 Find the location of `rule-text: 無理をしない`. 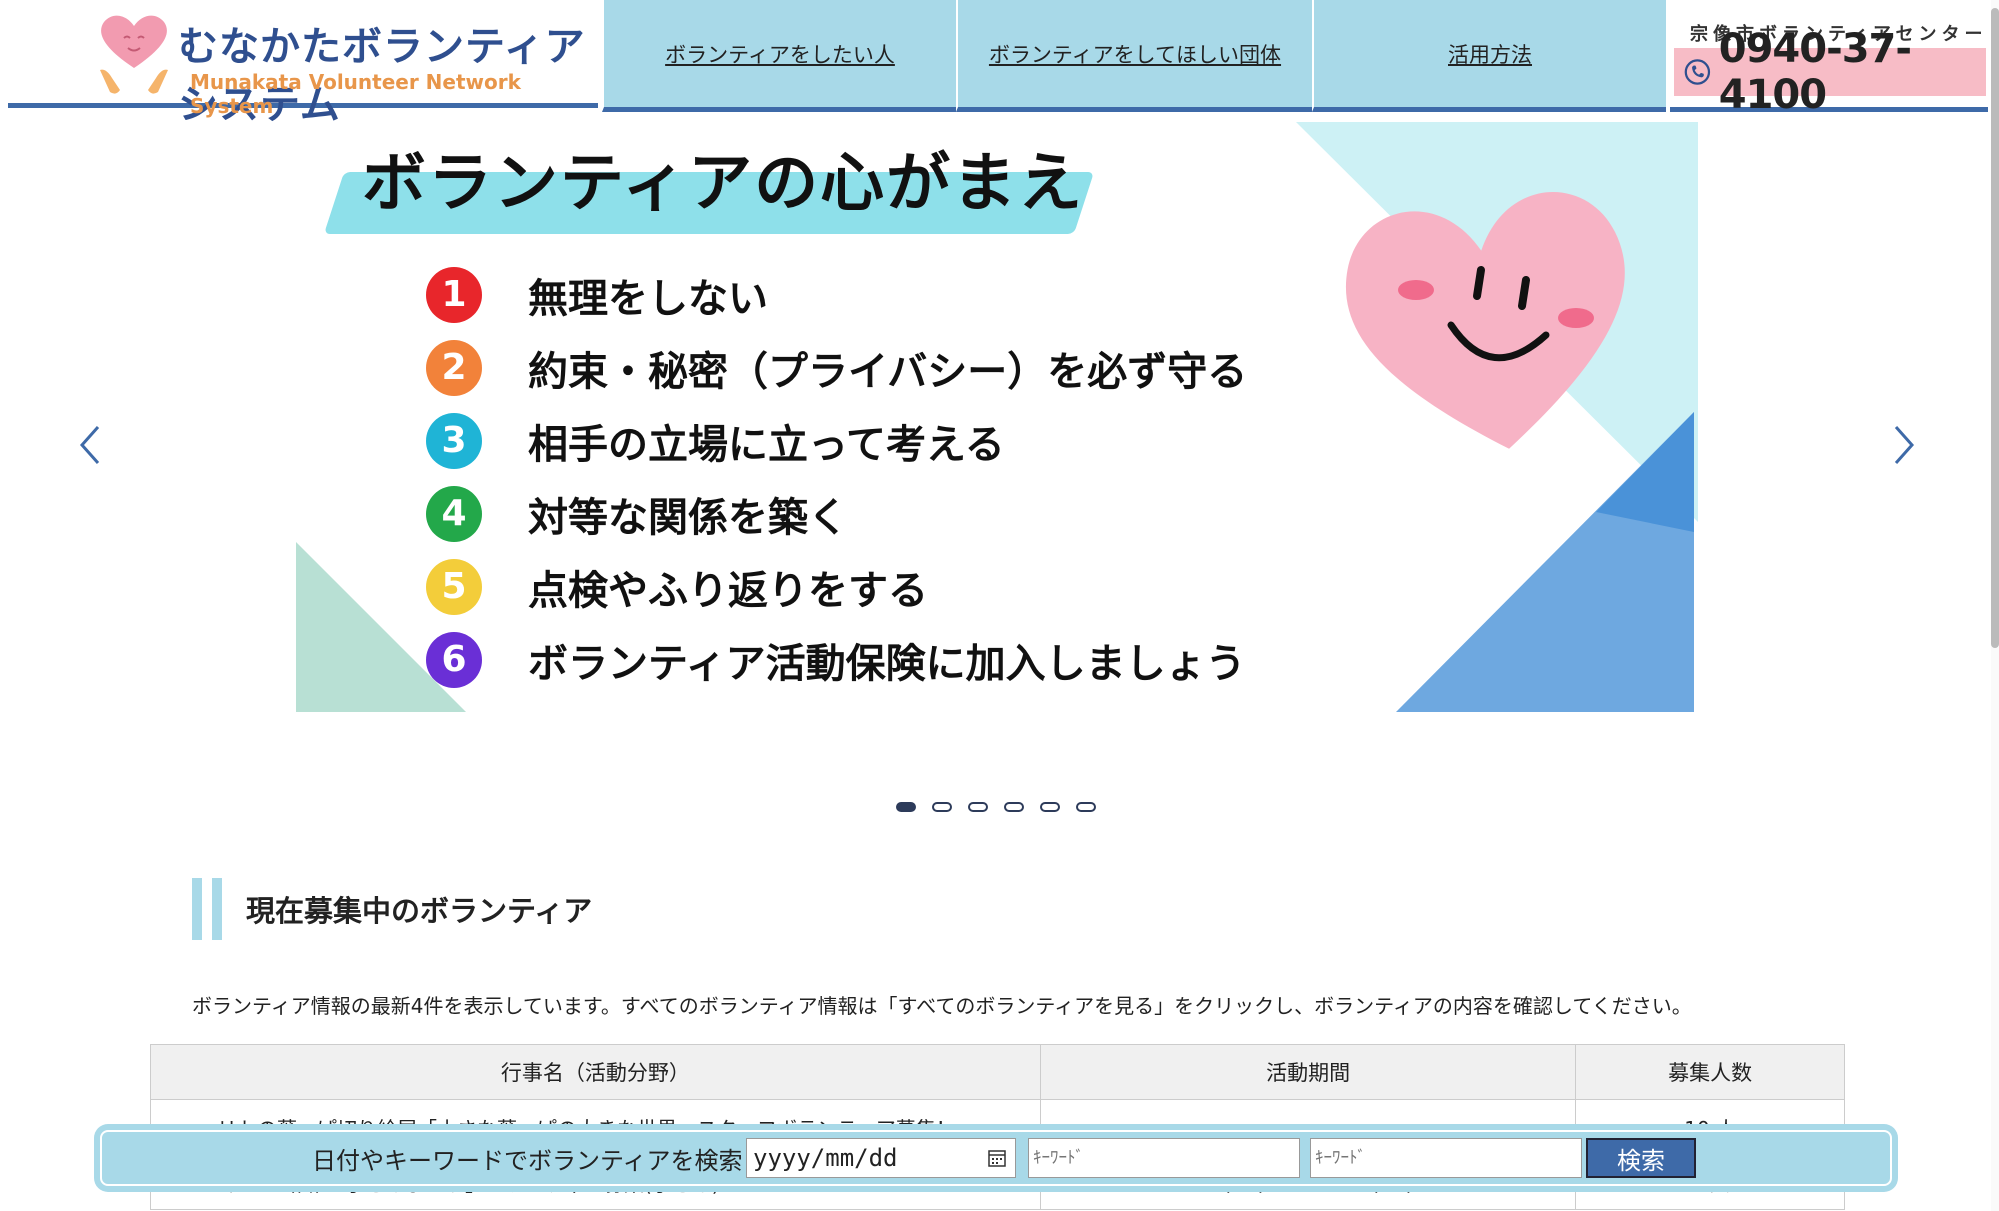

rule-text: 無理をしない is located at coordinates (648, 298).